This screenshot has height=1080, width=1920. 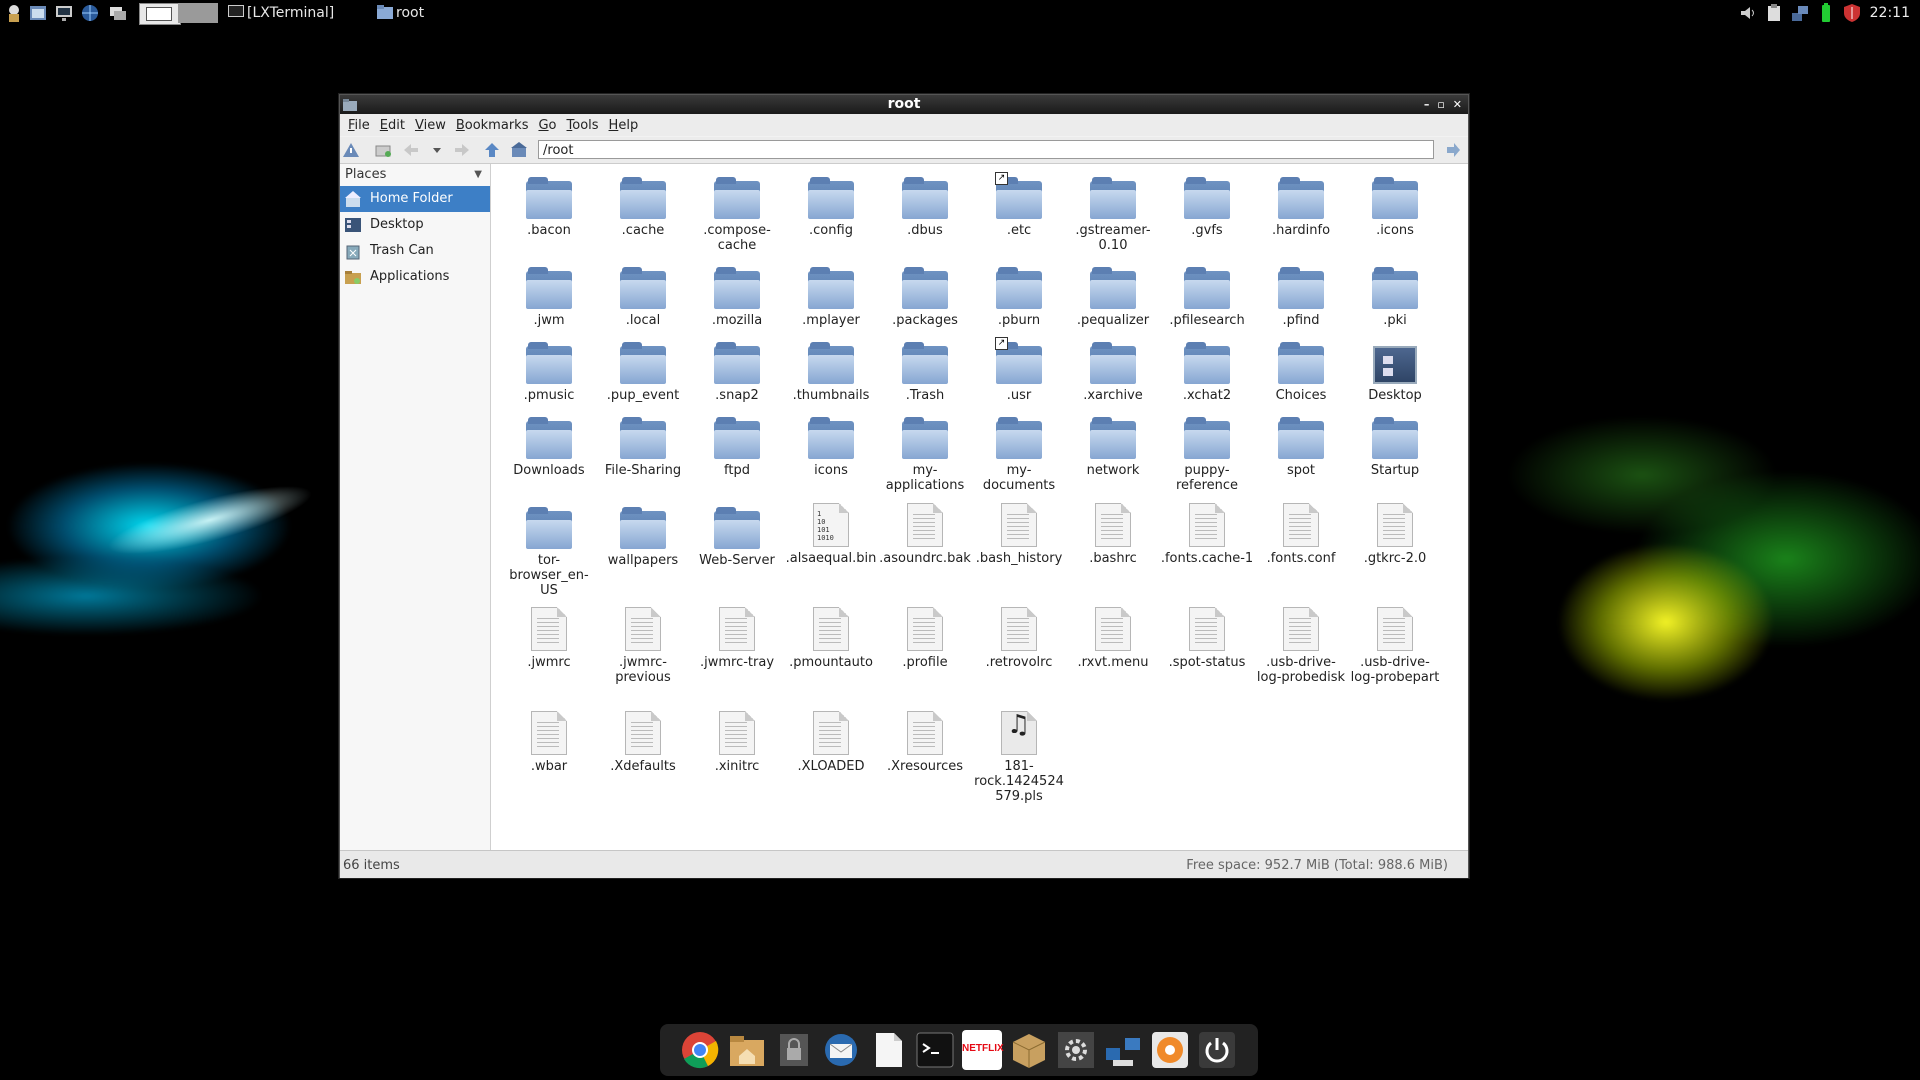 What do you see at coordinates (643, 646) in the screenshot?
I see `file-item: .jwmrc-previous` at bounding box center [643, 646].